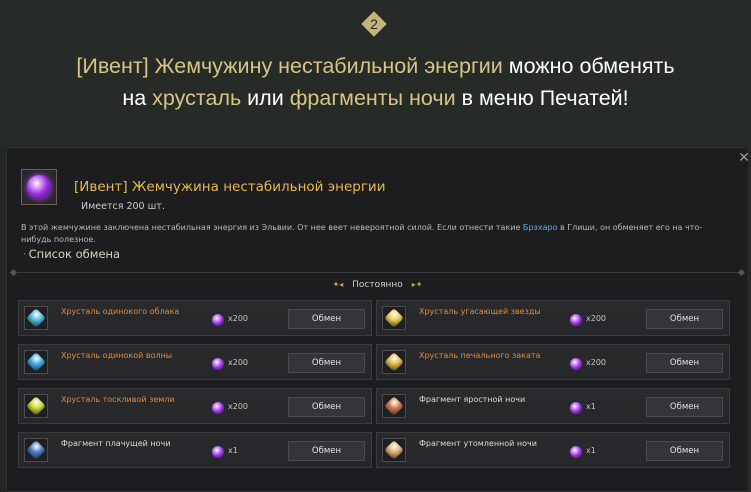  Describe the element at coordinates (553, 362) in the screenshot. I see `exchange-row: Хрусталь печального заката x200 Обмен` at that location.